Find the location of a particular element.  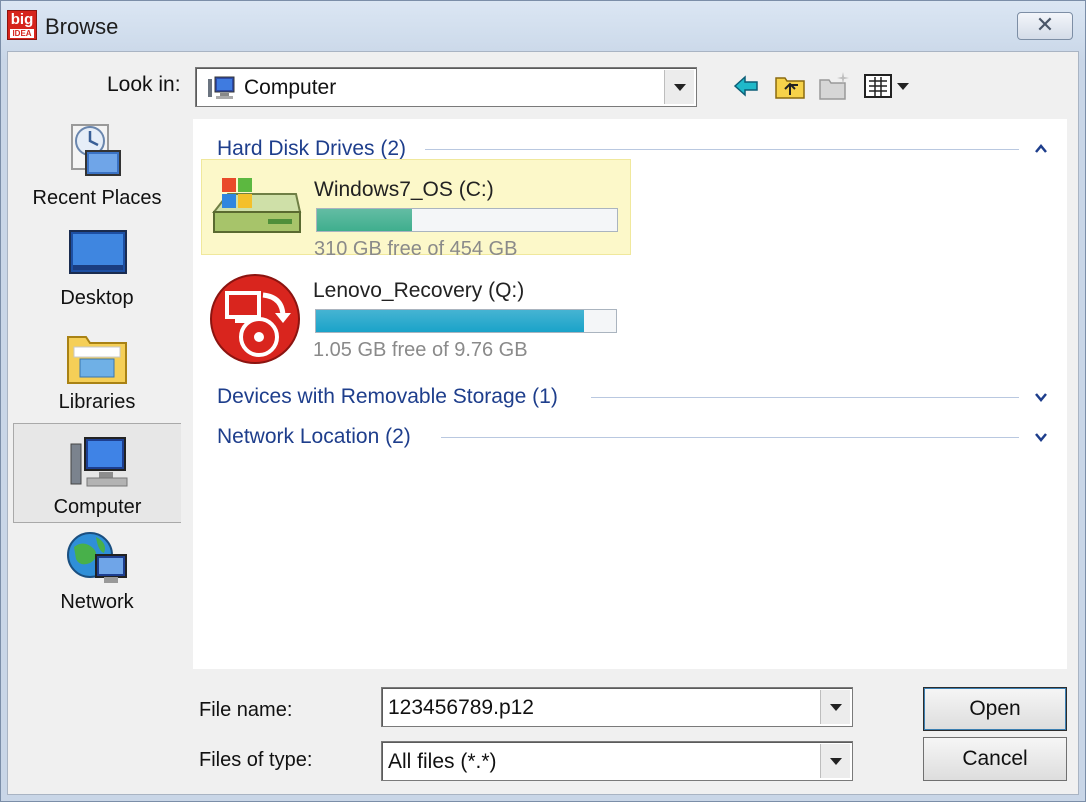

look-in-dropdown-arrow is located at coordinates (679, 87).